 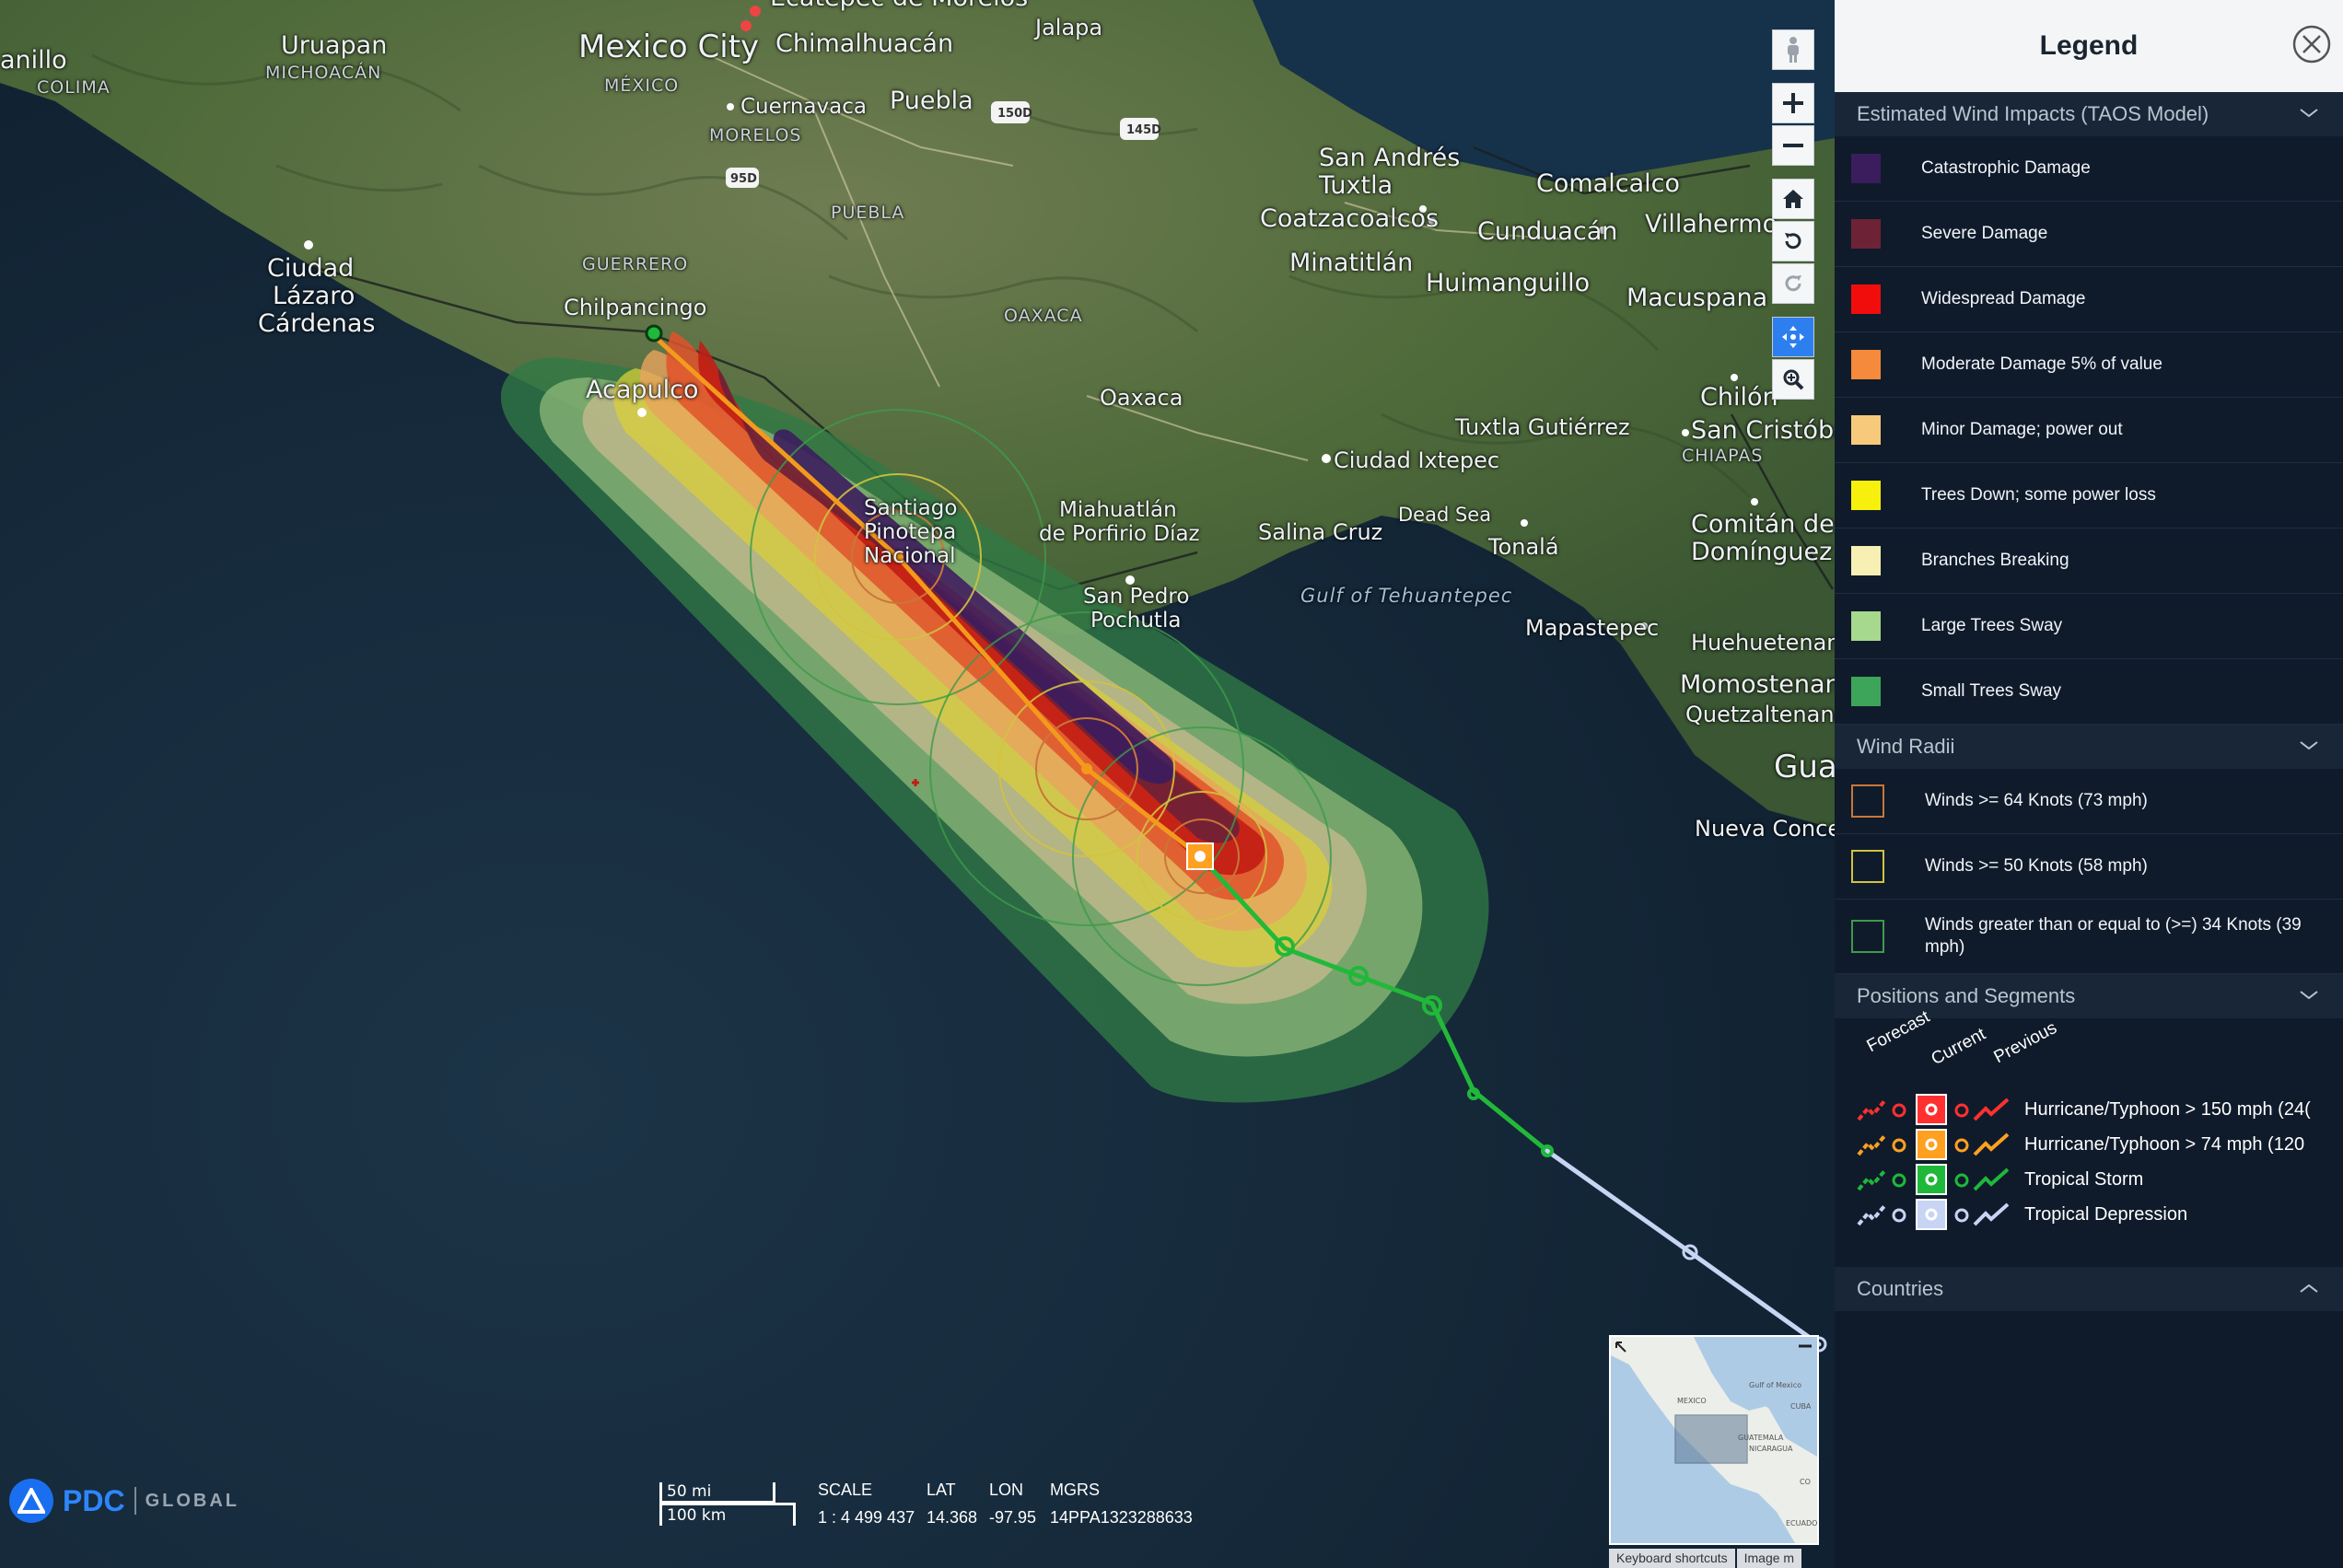 What do you see at coordinates (2006, 168) in the screenshot?
I see `legend-item-label: Catastrophic Damage` at bounding box center [2006, 168].